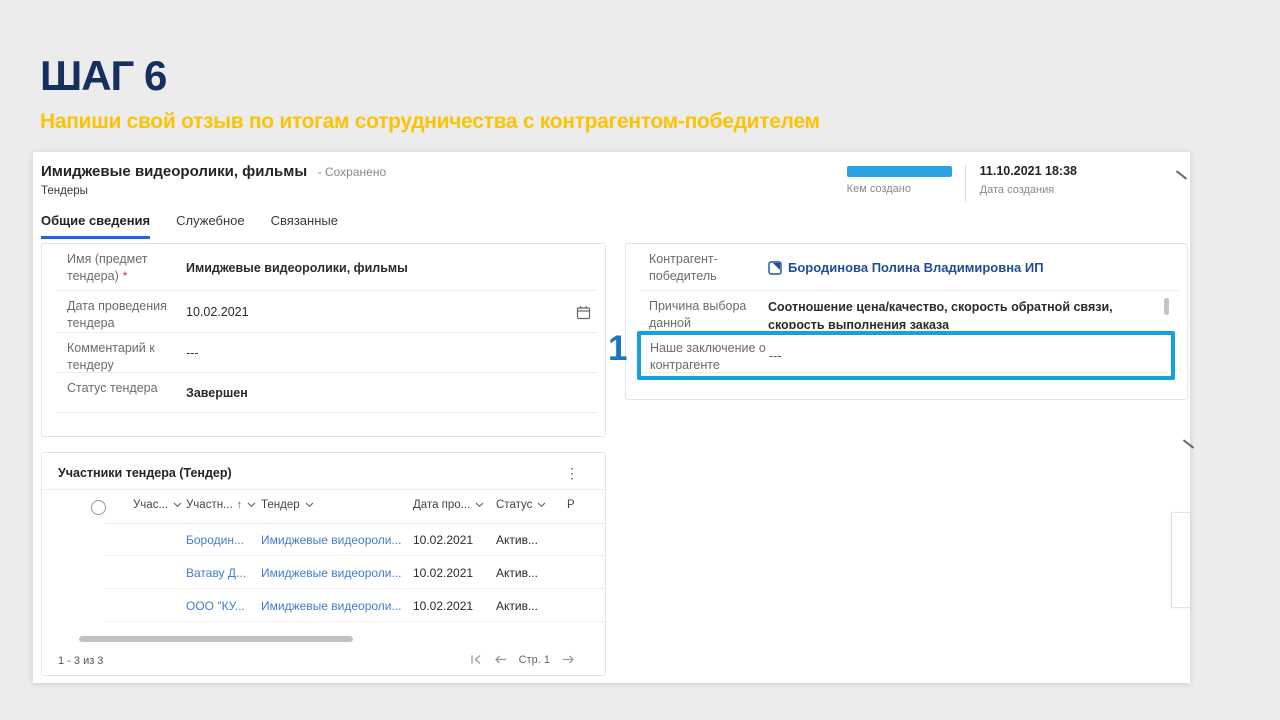 This screenshot has width=1280, height=720. Describe the element at coordinates (572, 473) in the screenshot. I see `more-options-icon: ⋮` at that location.